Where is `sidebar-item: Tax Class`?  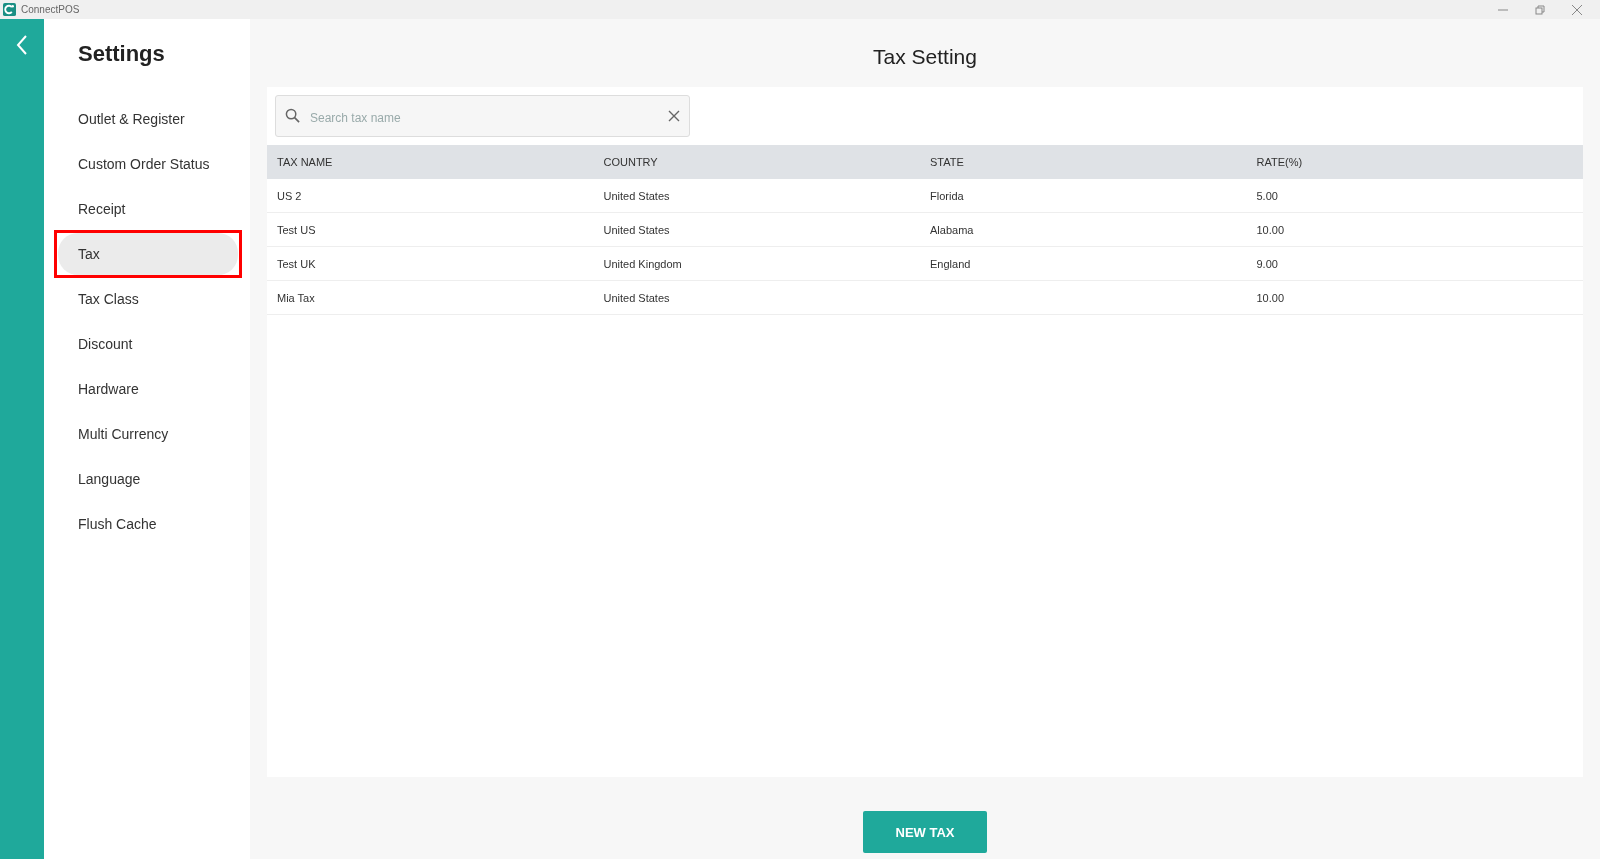
sidebar-item: Tax Class is located at coordinates (148, 299).